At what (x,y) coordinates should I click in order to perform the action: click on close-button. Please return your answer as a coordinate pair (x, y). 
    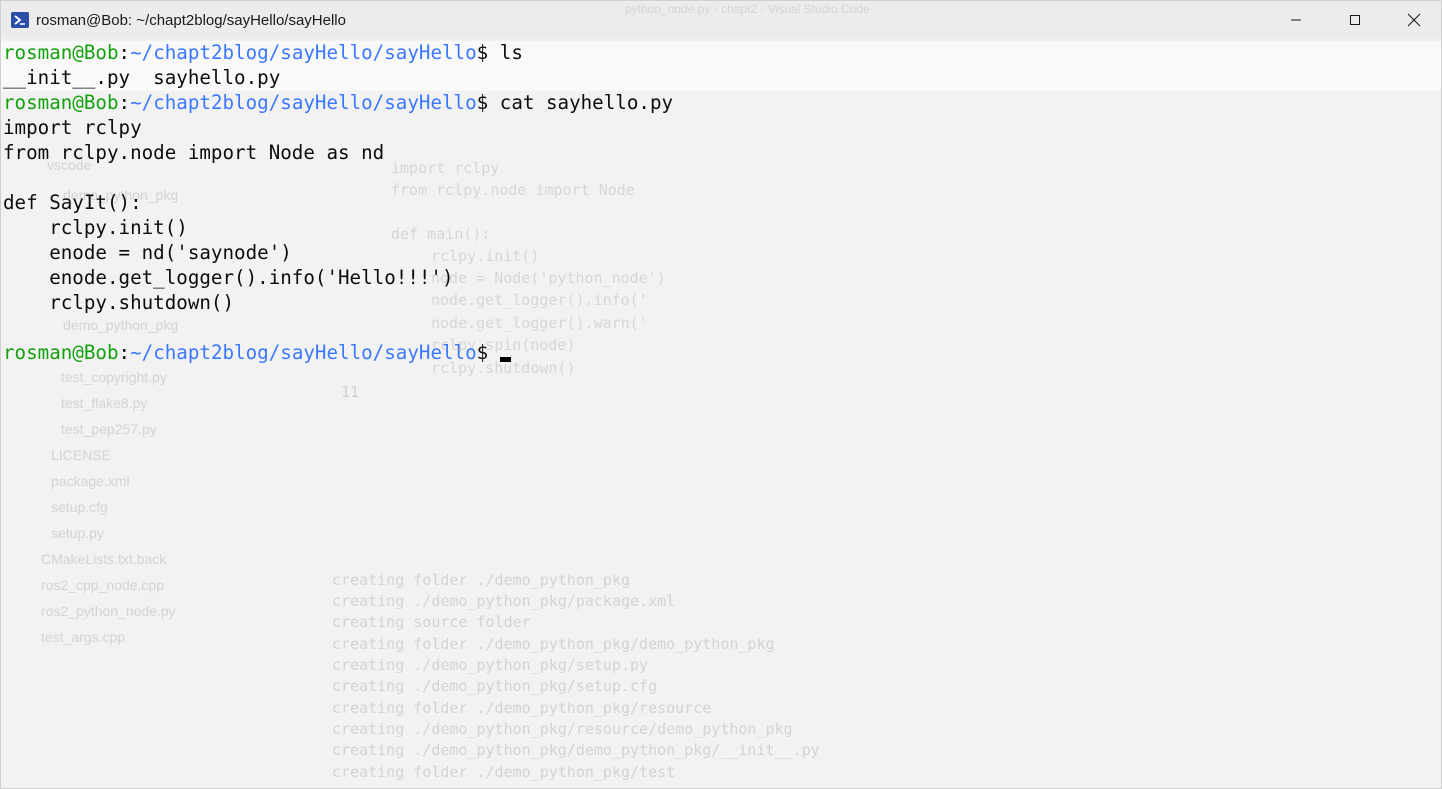
    Looking at the image, I should click on (1412, 20).